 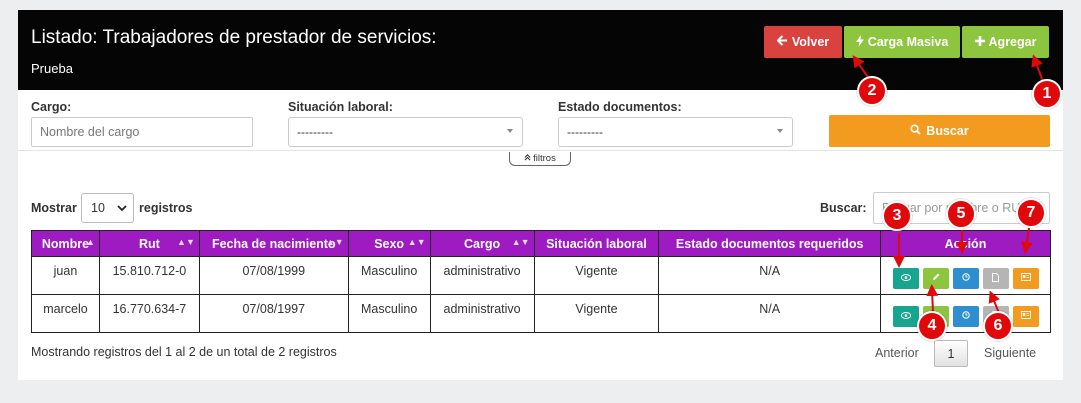 What do you see at coordinates (98, 208) in the screenshot?
I see `page-length-value: 10` at bounding box center [98, 208].